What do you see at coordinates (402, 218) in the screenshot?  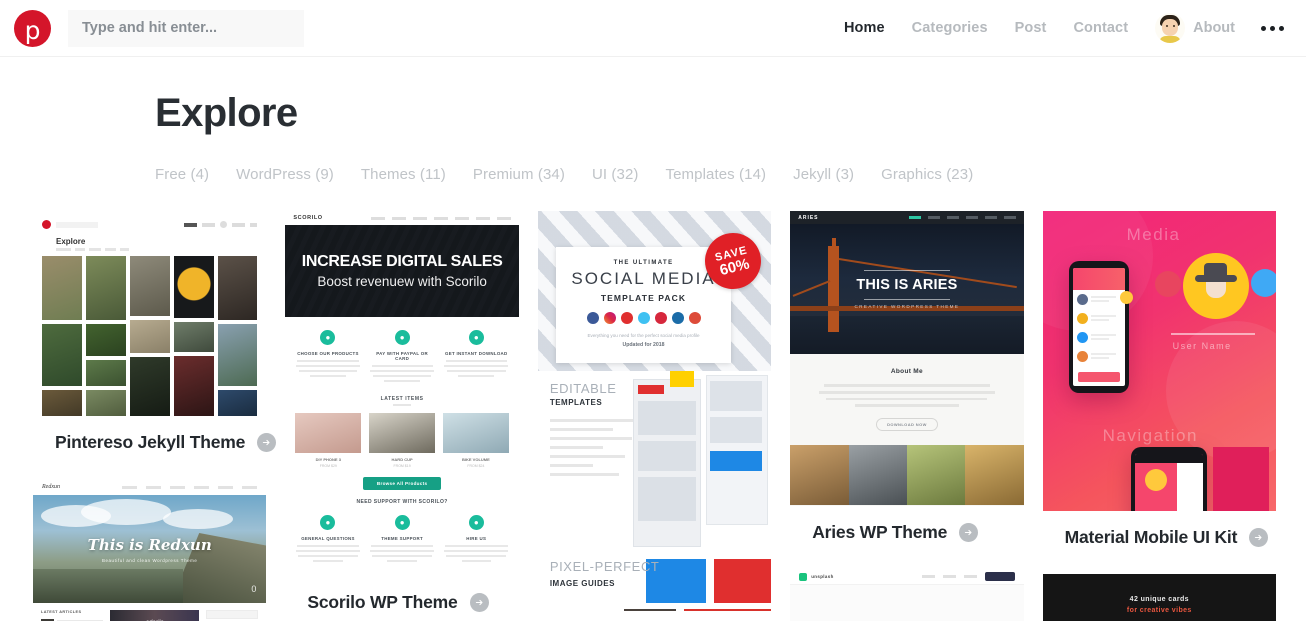 I see `preview-topbar: SCORILO` at bounding box center [402, 218].